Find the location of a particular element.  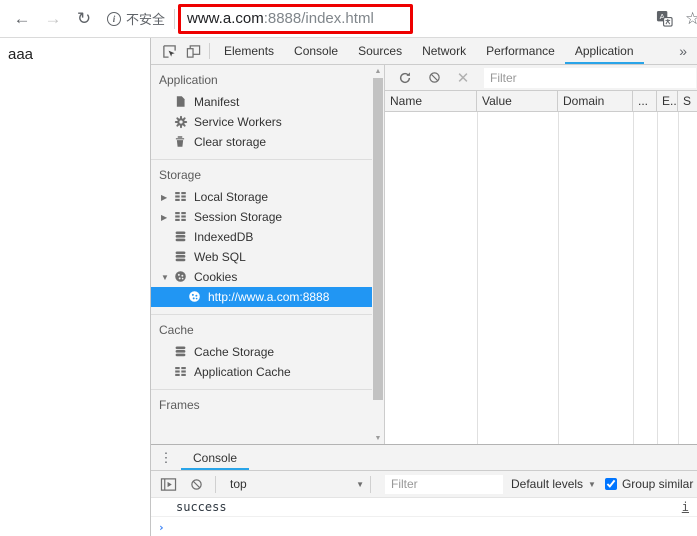

chip-divider is located at coordinates (175, 18).